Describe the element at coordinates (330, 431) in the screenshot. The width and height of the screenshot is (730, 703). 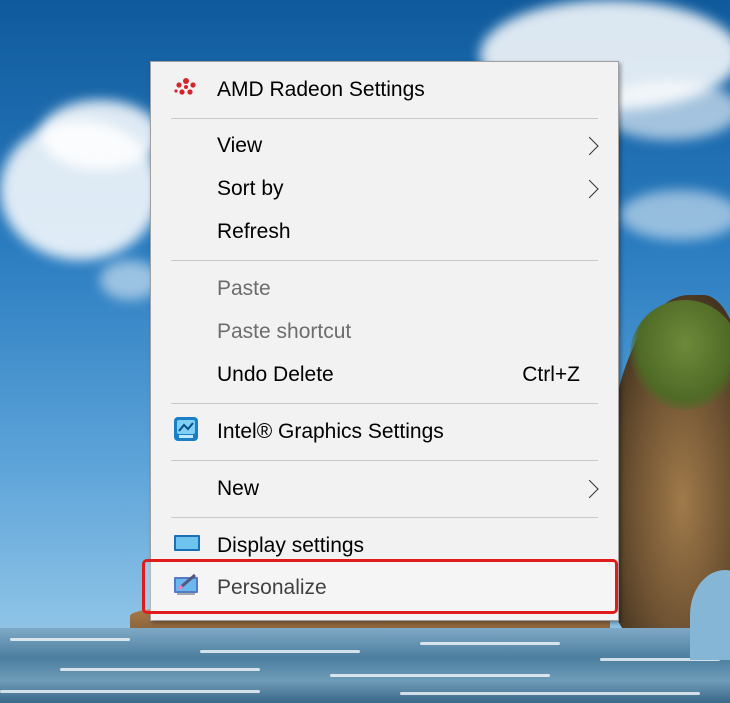
I see `menu-item-label: Intel® Graphics Settings` at that location.